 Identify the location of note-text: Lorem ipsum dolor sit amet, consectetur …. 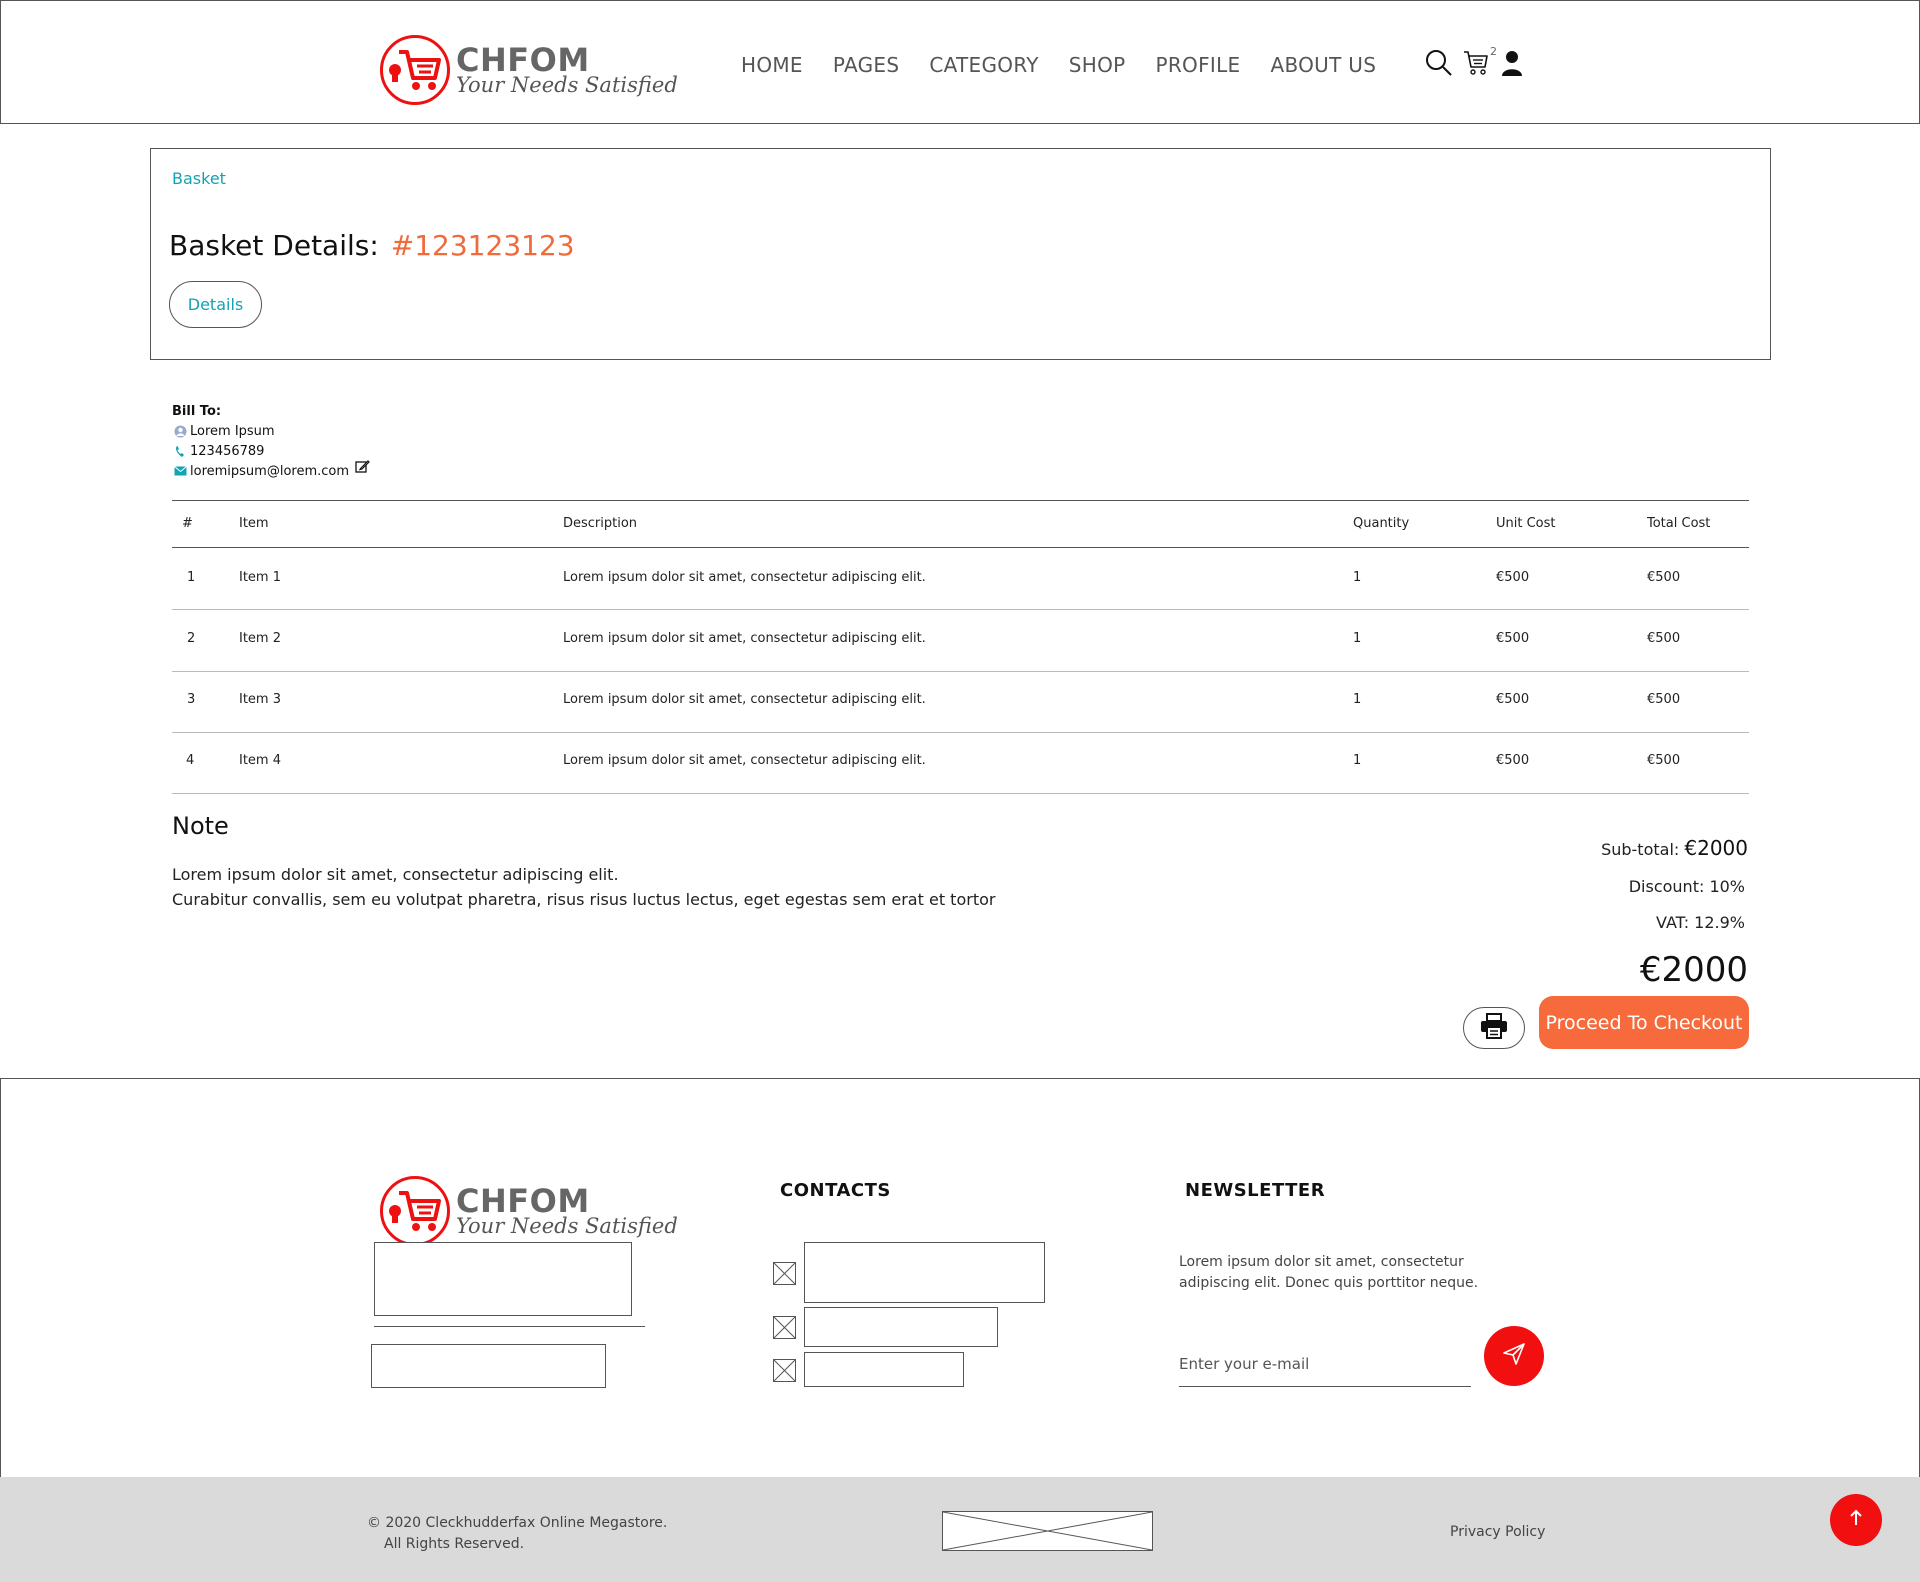
(583, 887).